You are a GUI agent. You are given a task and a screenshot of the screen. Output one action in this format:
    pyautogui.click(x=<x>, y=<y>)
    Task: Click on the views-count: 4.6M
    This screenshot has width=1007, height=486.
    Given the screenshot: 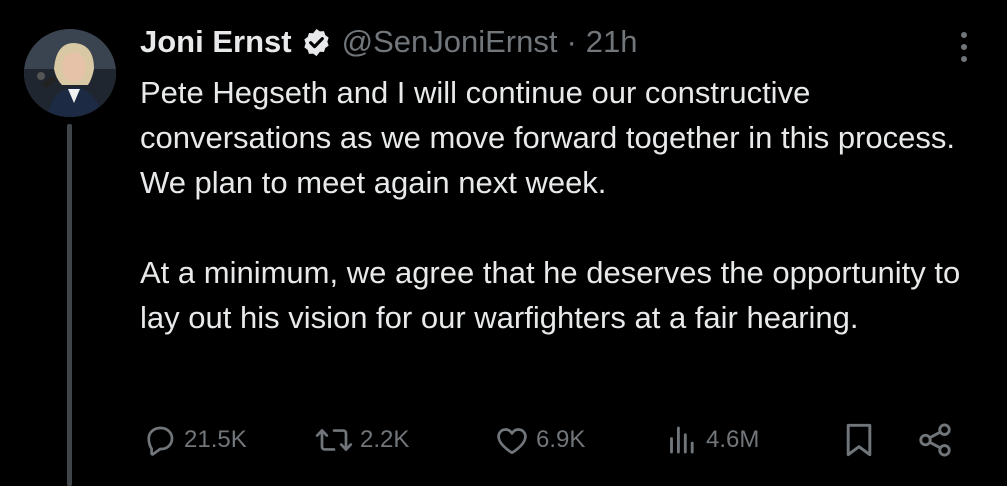 What is the action you would take?
    pyautogui.click(x=733, y=439)
    